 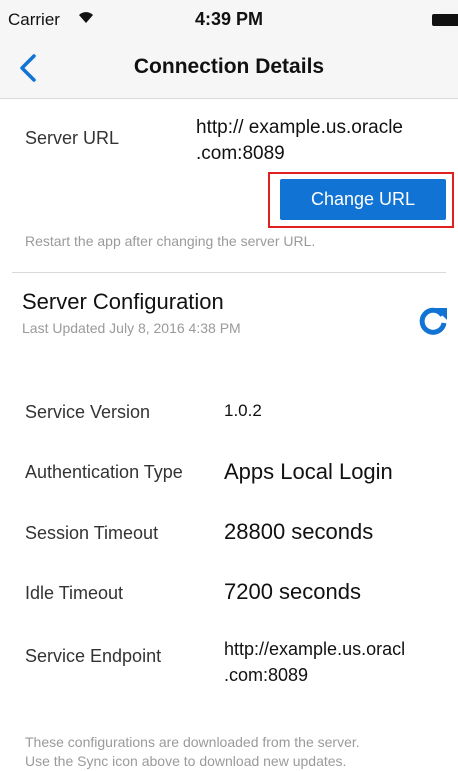 I want to click on sync-icon, so click(x=433, y=321).